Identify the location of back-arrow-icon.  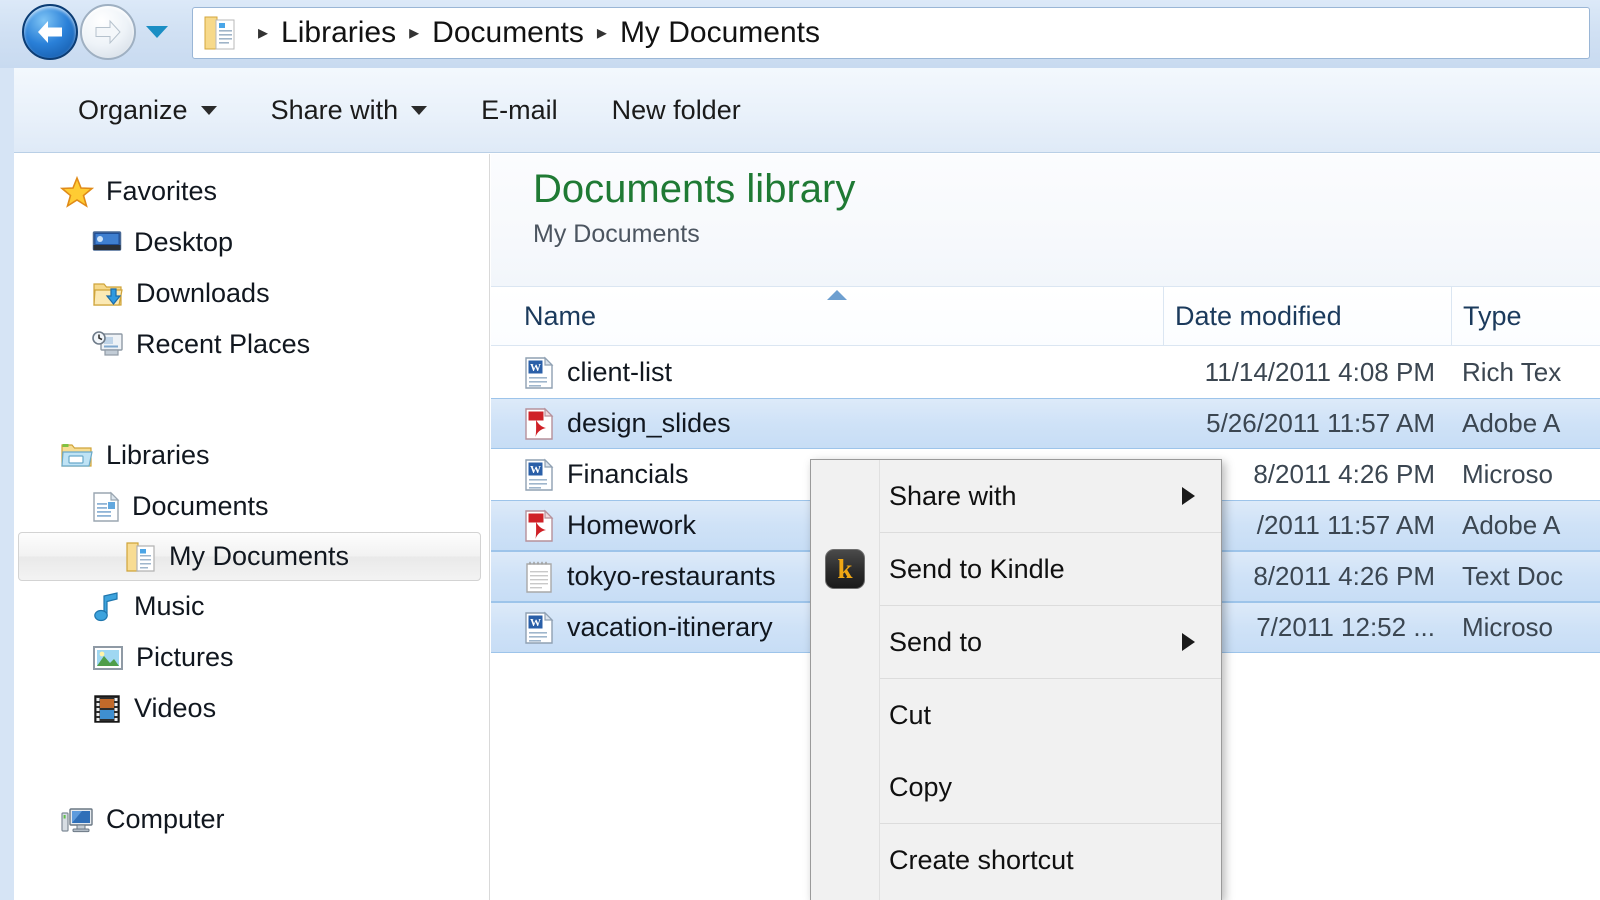
(50, 32).